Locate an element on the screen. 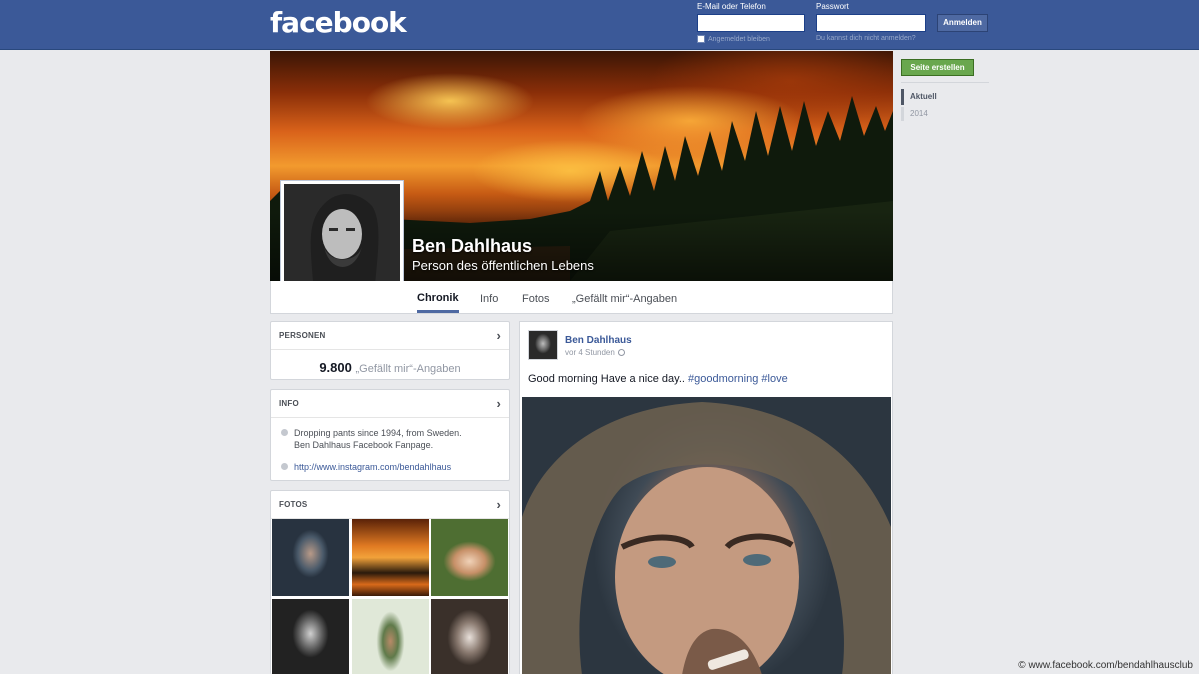 The height and width of the screenshot is (674, 1199). photos-box-title: FOTOS is located at coordinates (293, 504).